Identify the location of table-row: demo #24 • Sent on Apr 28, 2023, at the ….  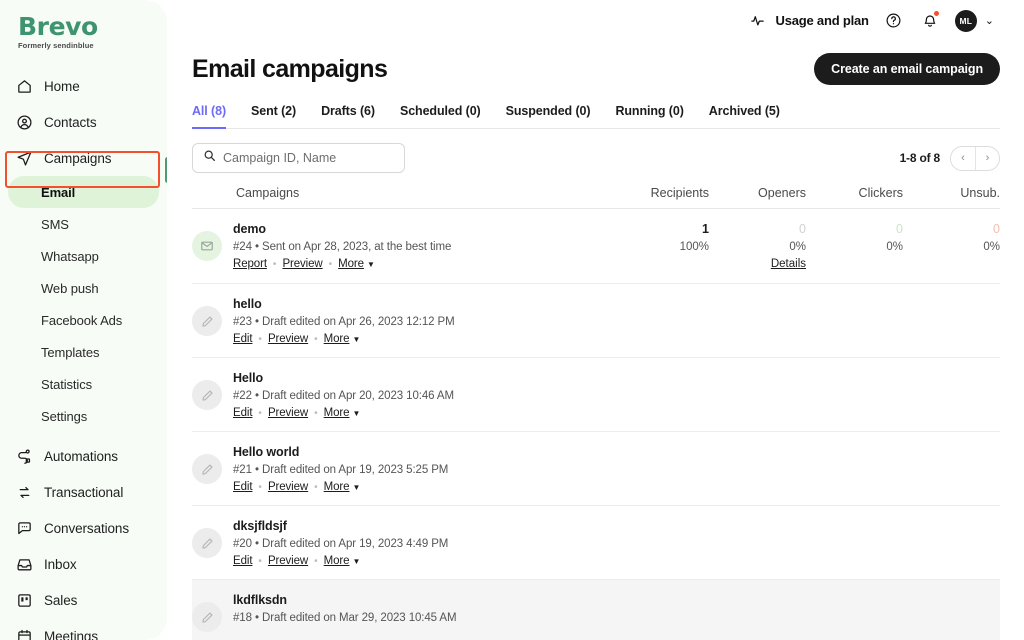
(596, 246).